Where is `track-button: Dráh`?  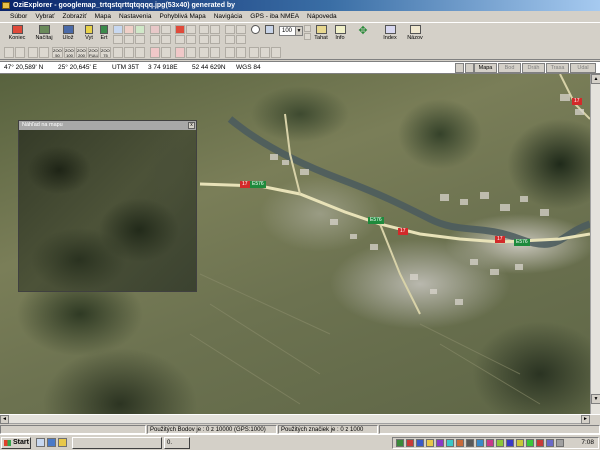
track-button: Dráh is located at coordinates (533, 68).